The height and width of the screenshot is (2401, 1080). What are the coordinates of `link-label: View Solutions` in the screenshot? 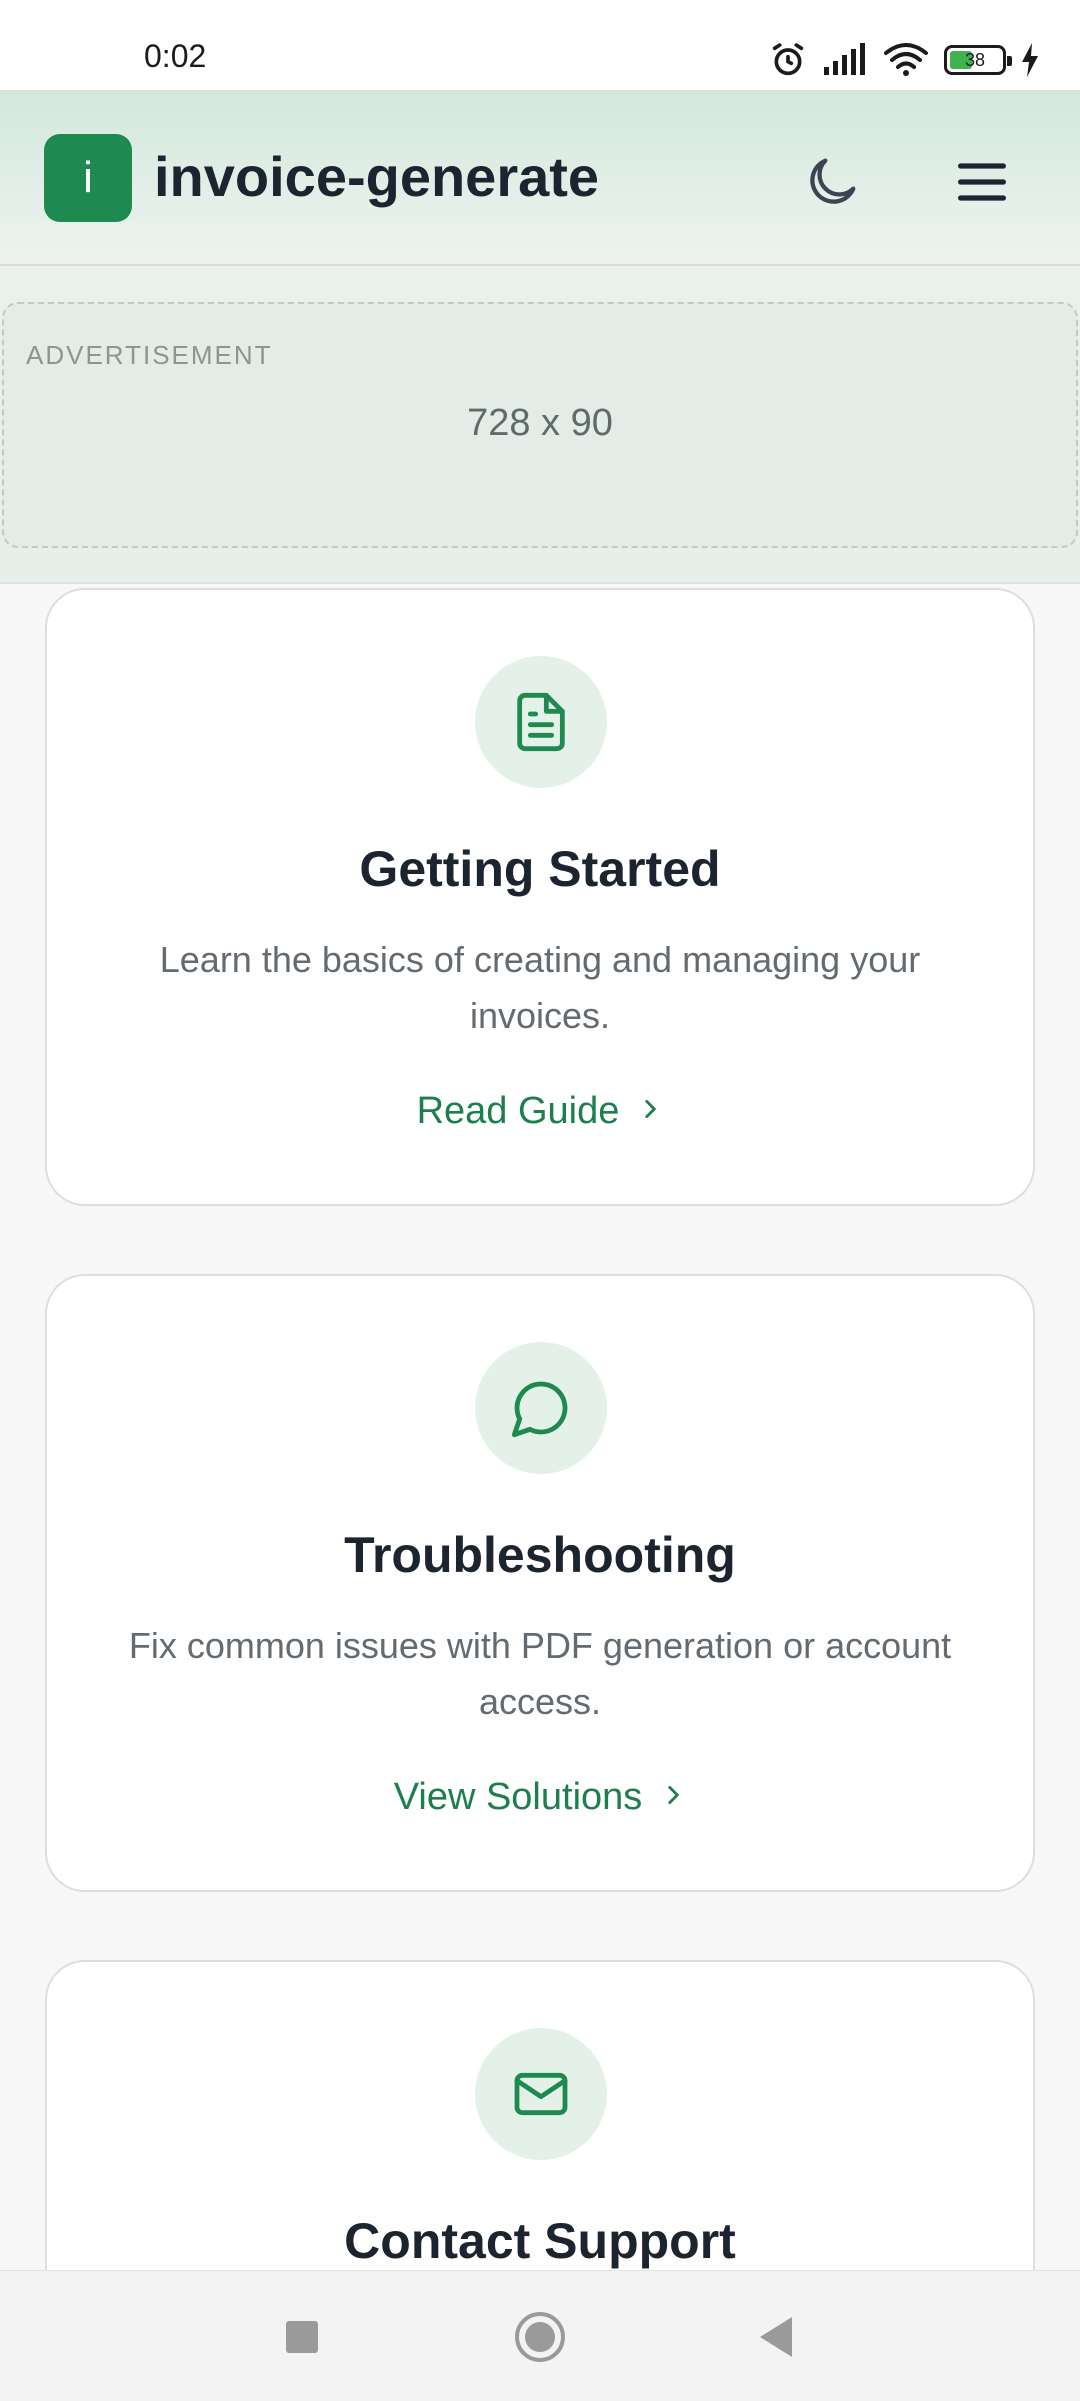 It's located at (518, 1797).